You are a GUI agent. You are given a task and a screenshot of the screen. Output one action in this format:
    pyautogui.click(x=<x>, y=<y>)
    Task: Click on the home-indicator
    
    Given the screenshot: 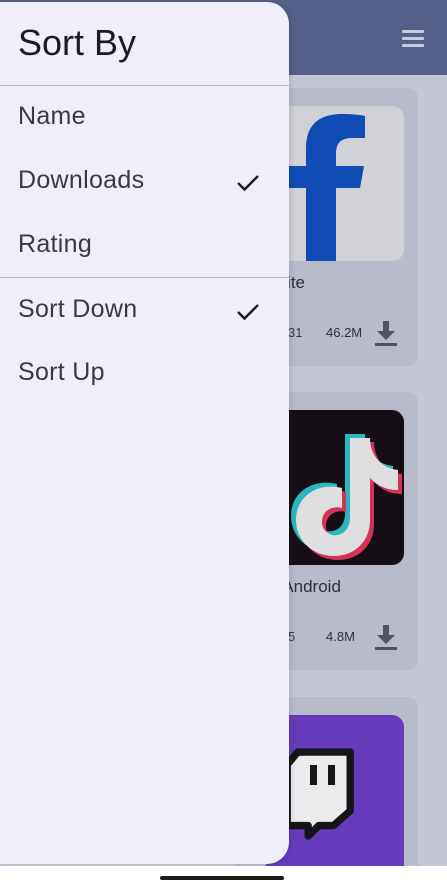 What is the action you would take?
    pyautogui.click(x=222, y=878)
    